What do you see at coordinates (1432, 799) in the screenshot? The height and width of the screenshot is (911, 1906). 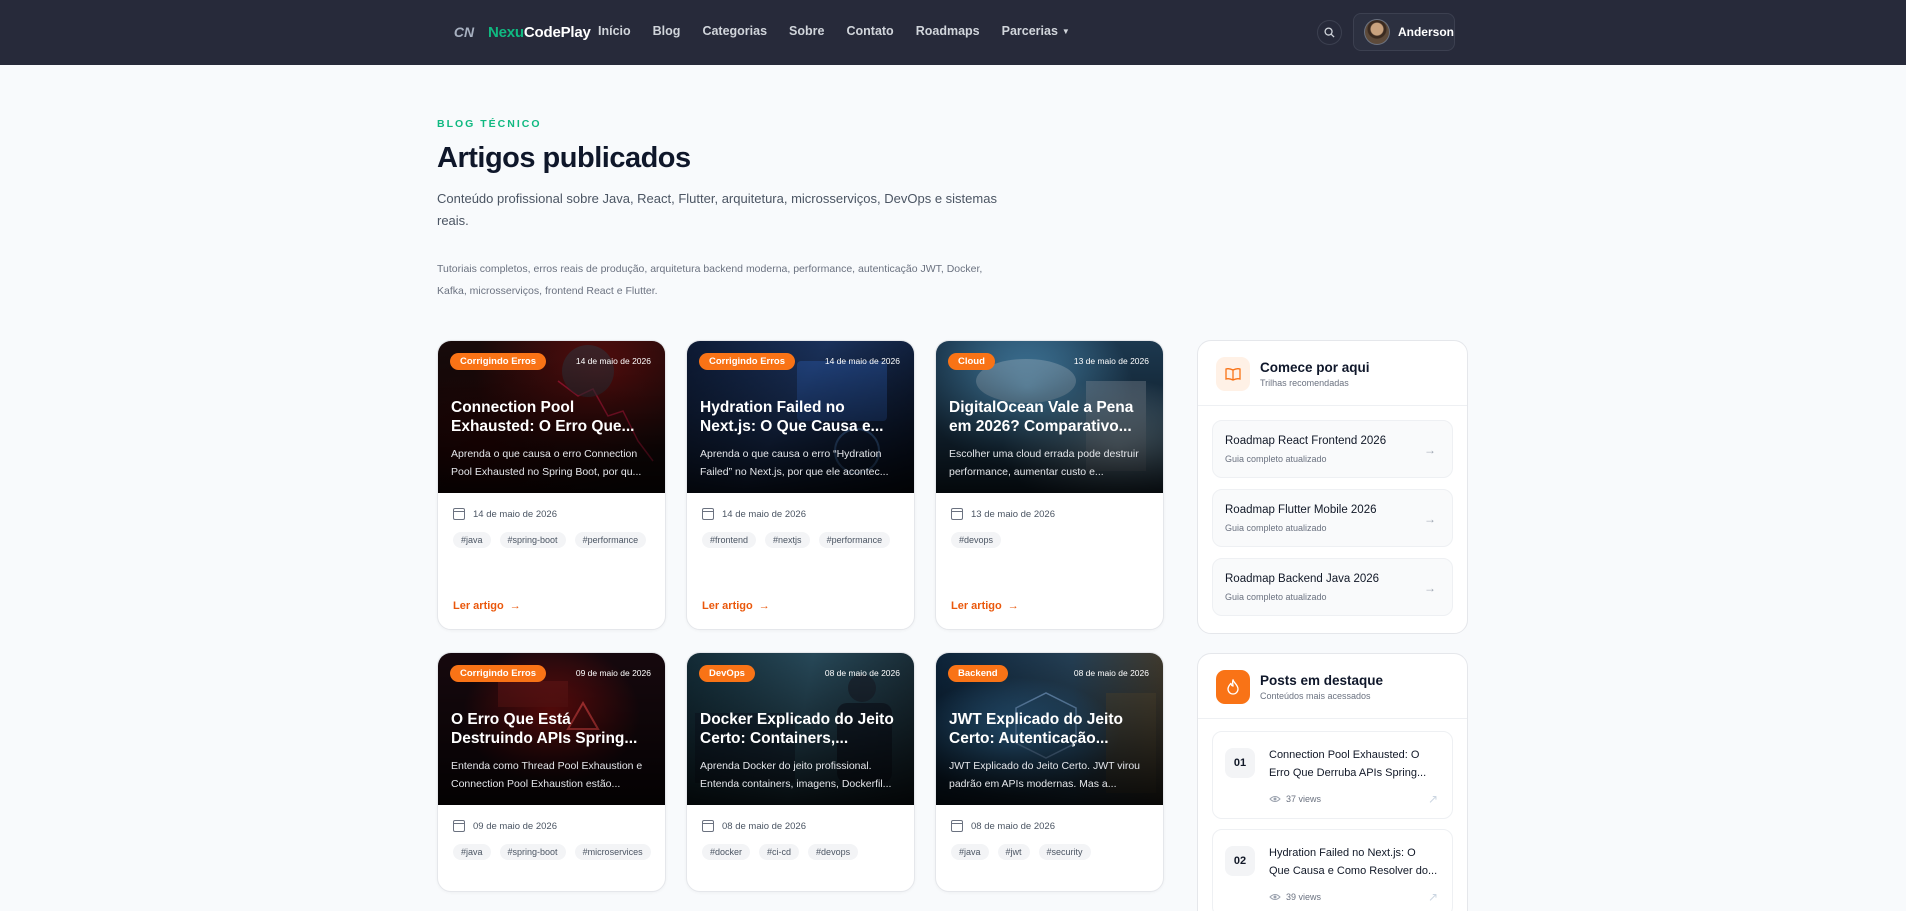 I see `arrow-up-right-icon: ↗` at bounding box center [1432, 799].